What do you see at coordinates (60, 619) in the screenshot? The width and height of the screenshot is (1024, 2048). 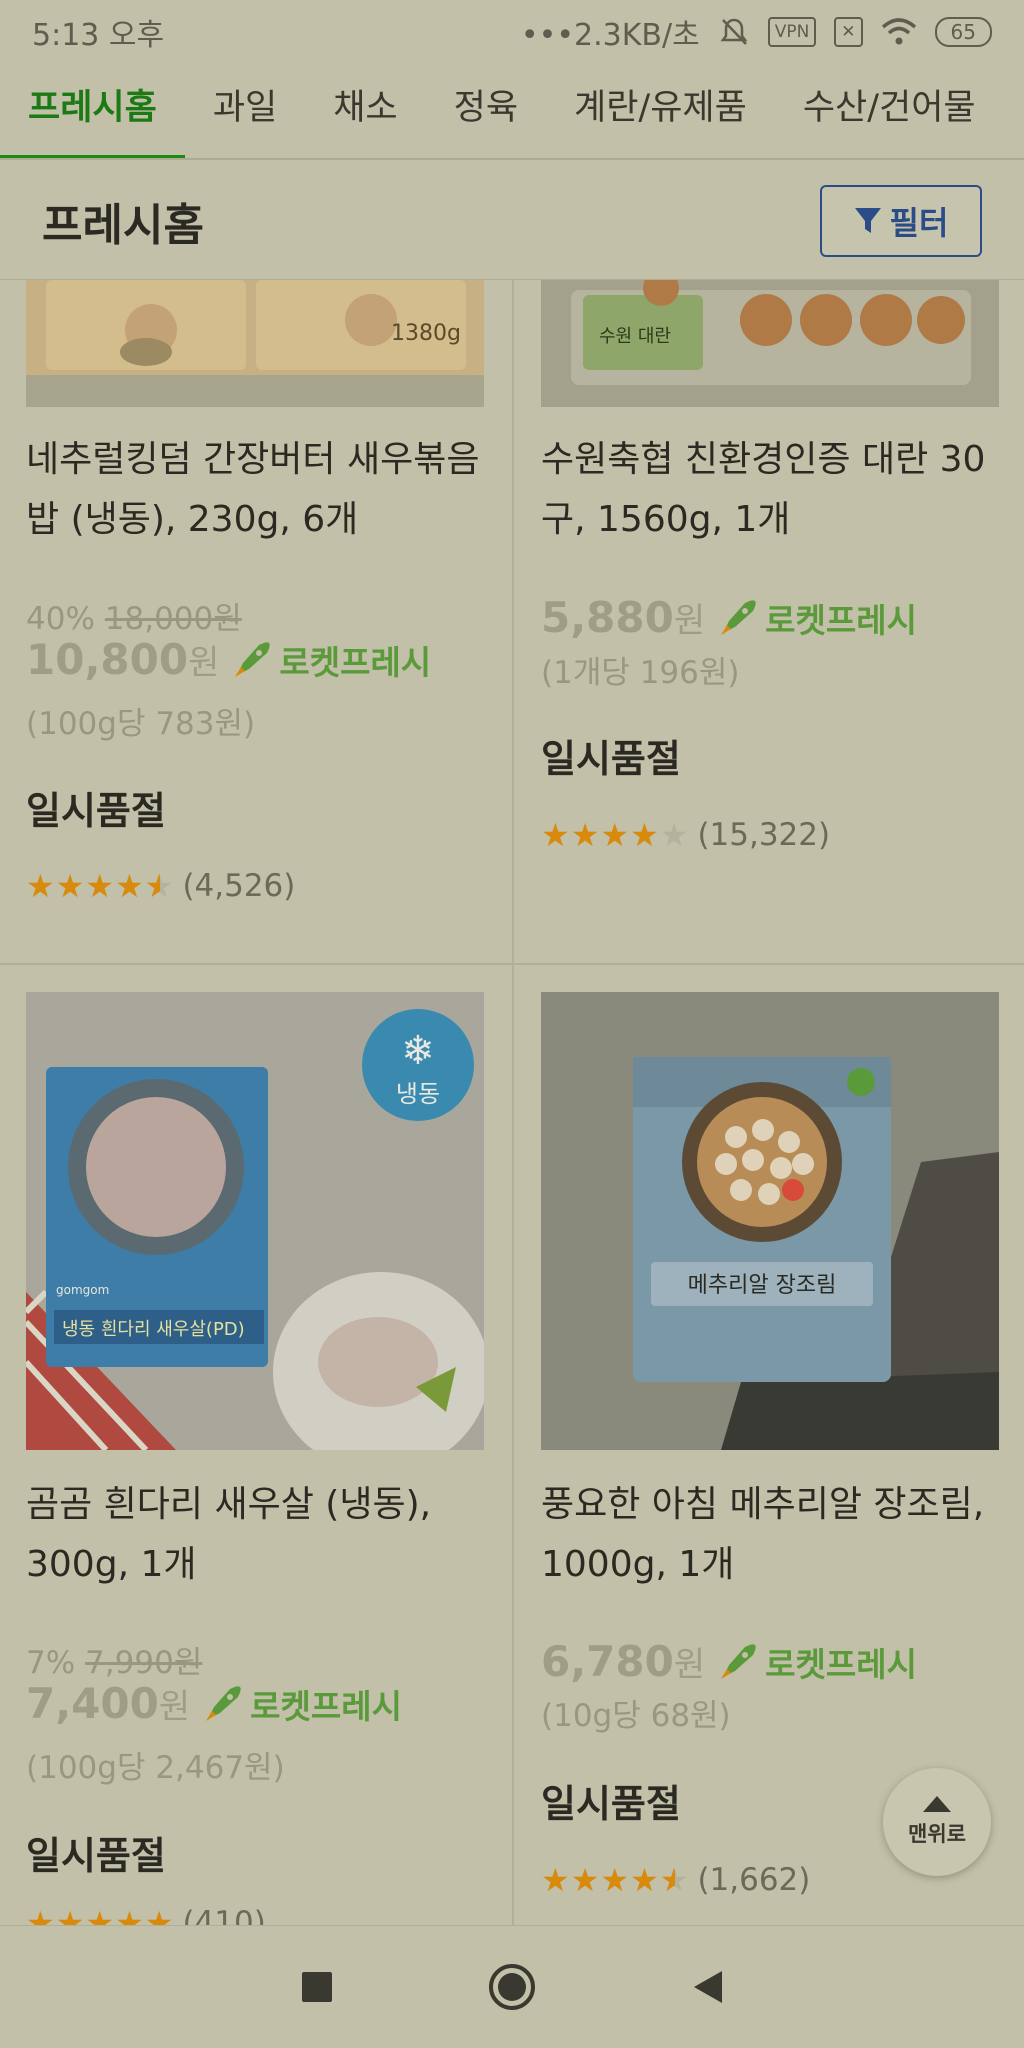 I see `discount-percent: 40%` at bounding box center [60, 619].